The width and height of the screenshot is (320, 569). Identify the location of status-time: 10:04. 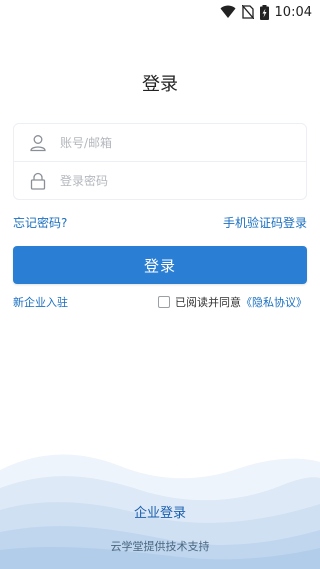
(293, 12).